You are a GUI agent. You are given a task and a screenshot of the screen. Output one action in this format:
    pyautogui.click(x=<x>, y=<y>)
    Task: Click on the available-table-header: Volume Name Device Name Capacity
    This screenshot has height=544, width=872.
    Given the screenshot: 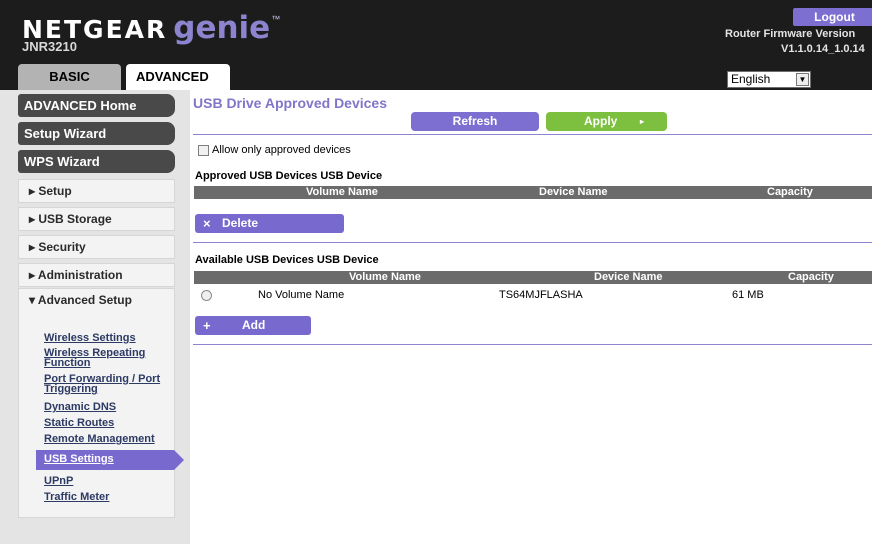 What is the action you would take?
    pyautogui.click(x=533, y=277)
    